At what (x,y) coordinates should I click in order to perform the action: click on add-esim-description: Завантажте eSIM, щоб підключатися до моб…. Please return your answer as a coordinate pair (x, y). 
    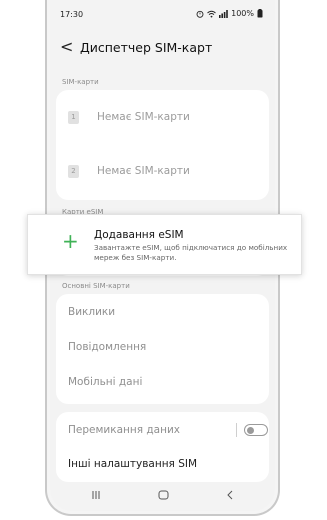
    Looking at the image, I should click on (191, 252).